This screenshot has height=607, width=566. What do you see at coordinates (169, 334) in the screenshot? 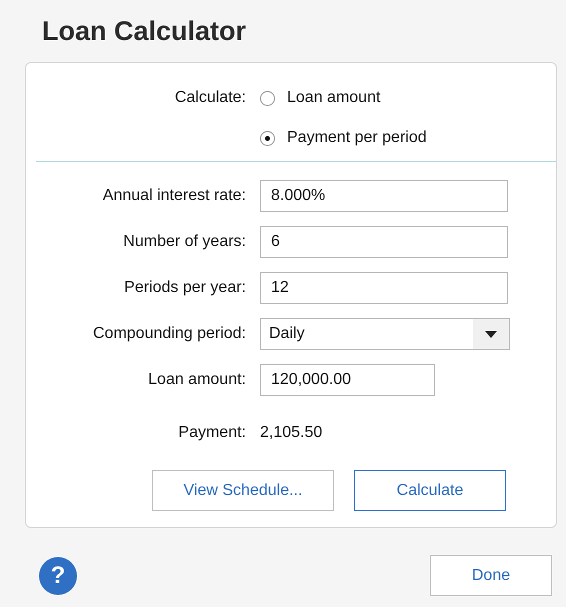
I see `field-label: Compounding period:` at bounding box center [169, 334].